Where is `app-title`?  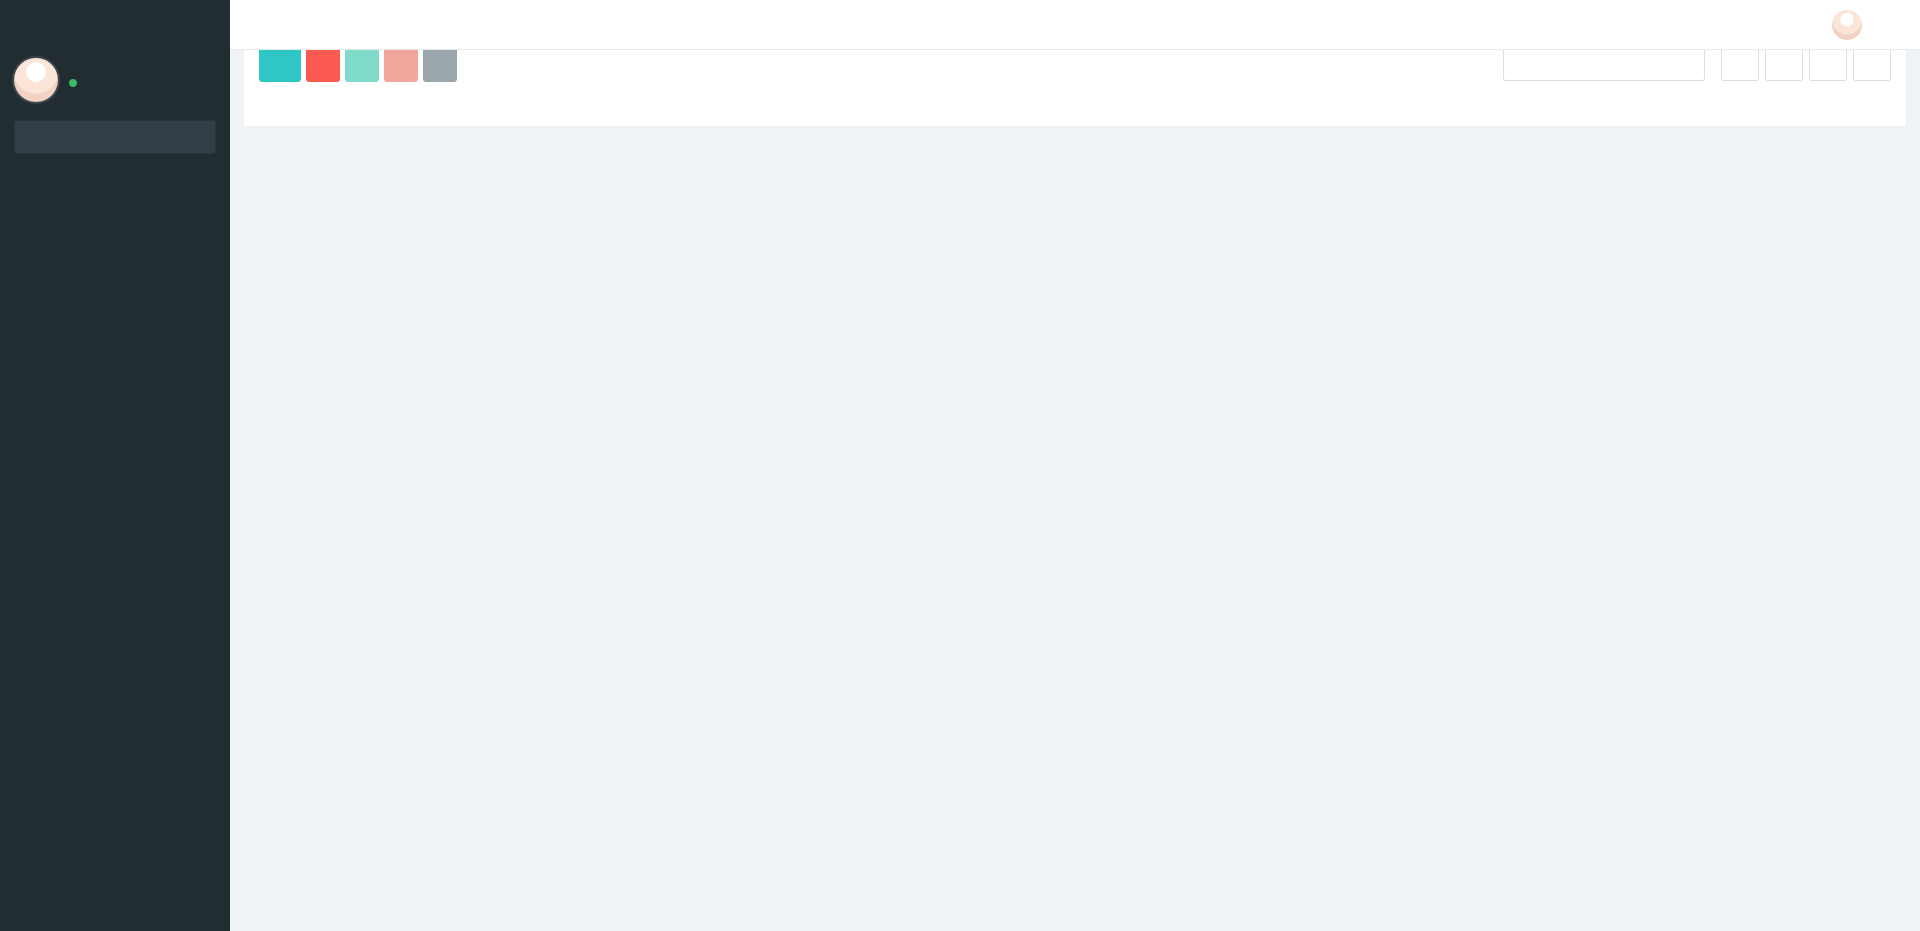
app-title is located at coordinates (115, 26).